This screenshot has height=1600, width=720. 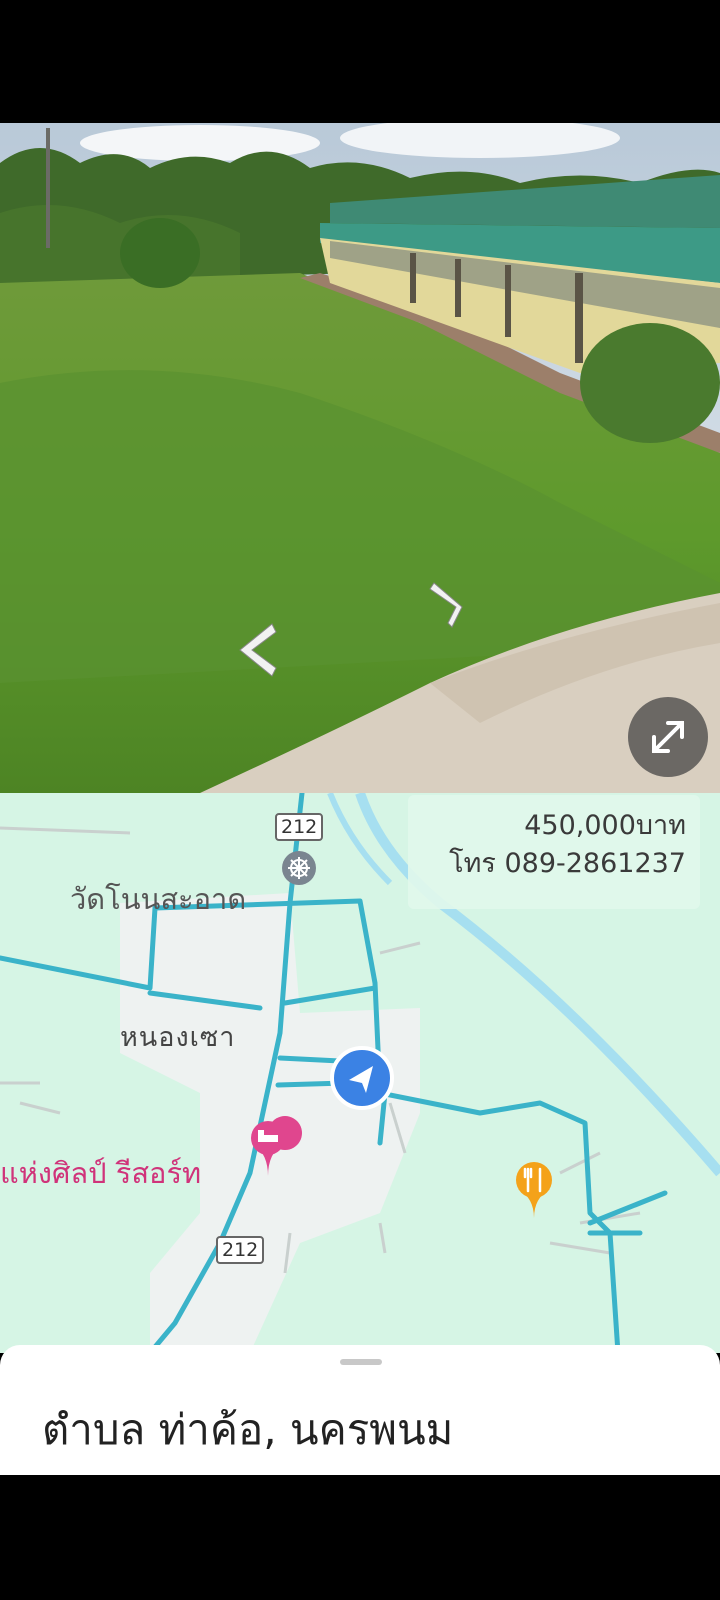 I want to click on expand-icon, so click(x=668, y=737).